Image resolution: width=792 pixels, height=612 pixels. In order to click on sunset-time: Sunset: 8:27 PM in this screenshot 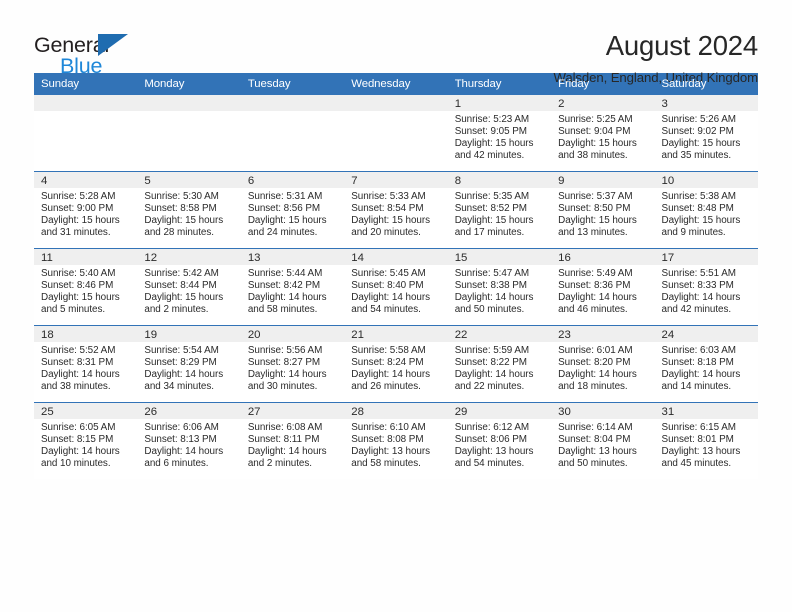, I will do `click(284, 363)`.